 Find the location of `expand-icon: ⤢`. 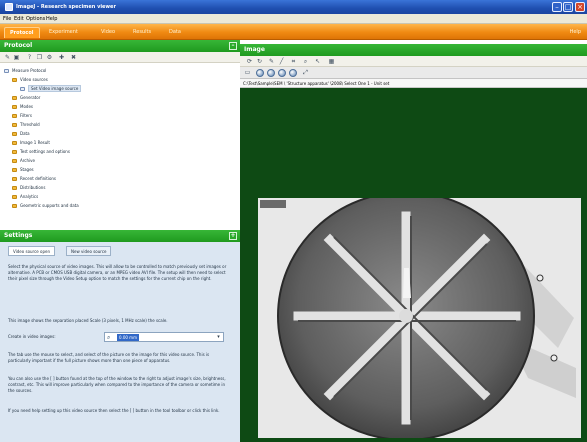

expand-icon: ⤢ is located at coordinates (305, 72).